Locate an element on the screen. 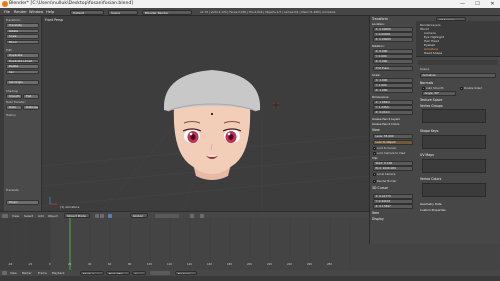 This screenshot has height=281, width=500. vertex-groups-list is located at coordinates (454, 116).